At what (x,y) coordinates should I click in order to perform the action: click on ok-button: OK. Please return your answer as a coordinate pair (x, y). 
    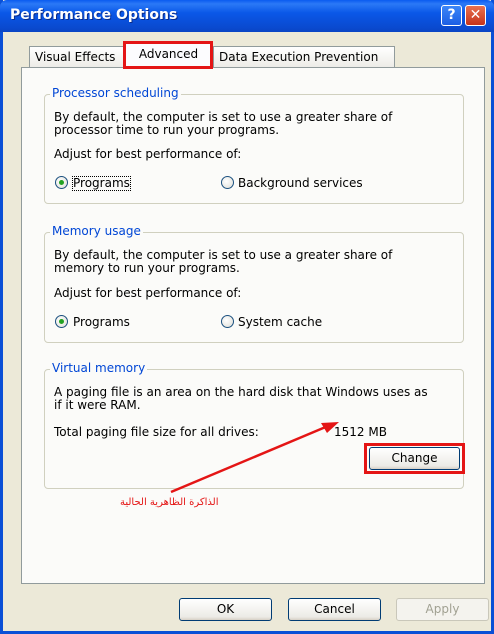
    Looking at the image, I should click on (225, 609).